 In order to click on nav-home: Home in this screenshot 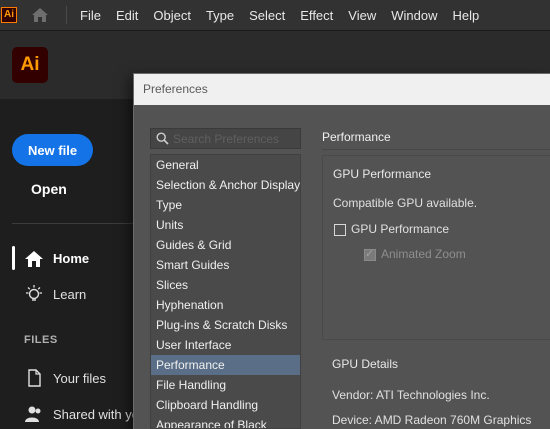, I will do `click(71, 258)`.